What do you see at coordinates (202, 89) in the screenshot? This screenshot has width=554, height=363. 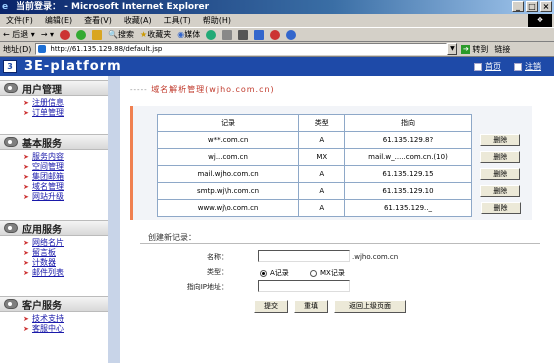 I see `page-title: ----- 域名解析管理(wjho.com.cn)` at bounding box center [202, 89].